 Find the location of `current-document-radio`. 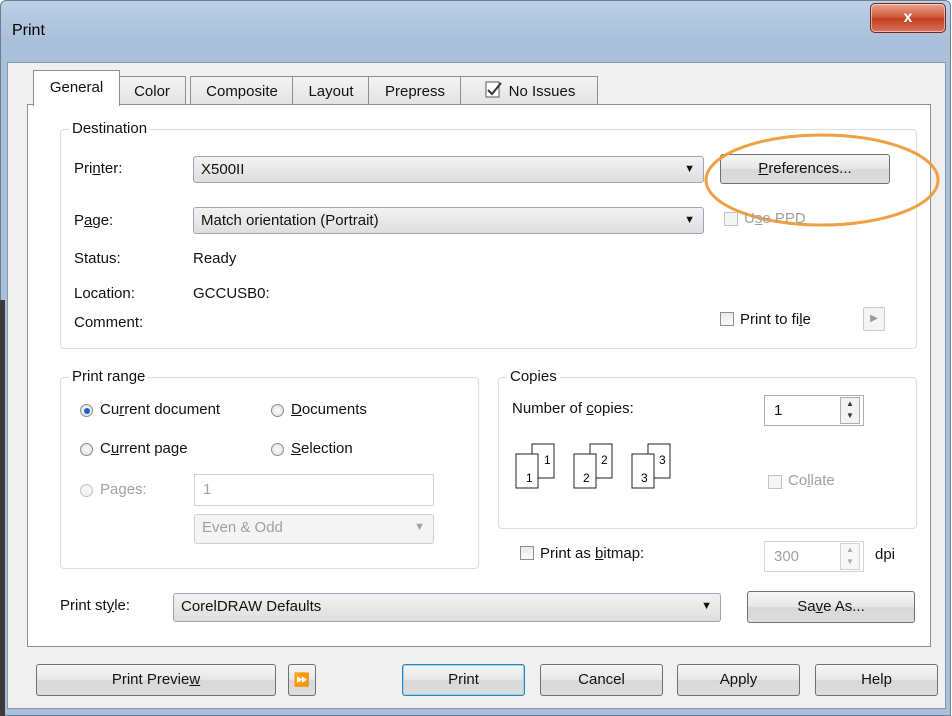

current-document-radio is located at coordinates (86, 410).